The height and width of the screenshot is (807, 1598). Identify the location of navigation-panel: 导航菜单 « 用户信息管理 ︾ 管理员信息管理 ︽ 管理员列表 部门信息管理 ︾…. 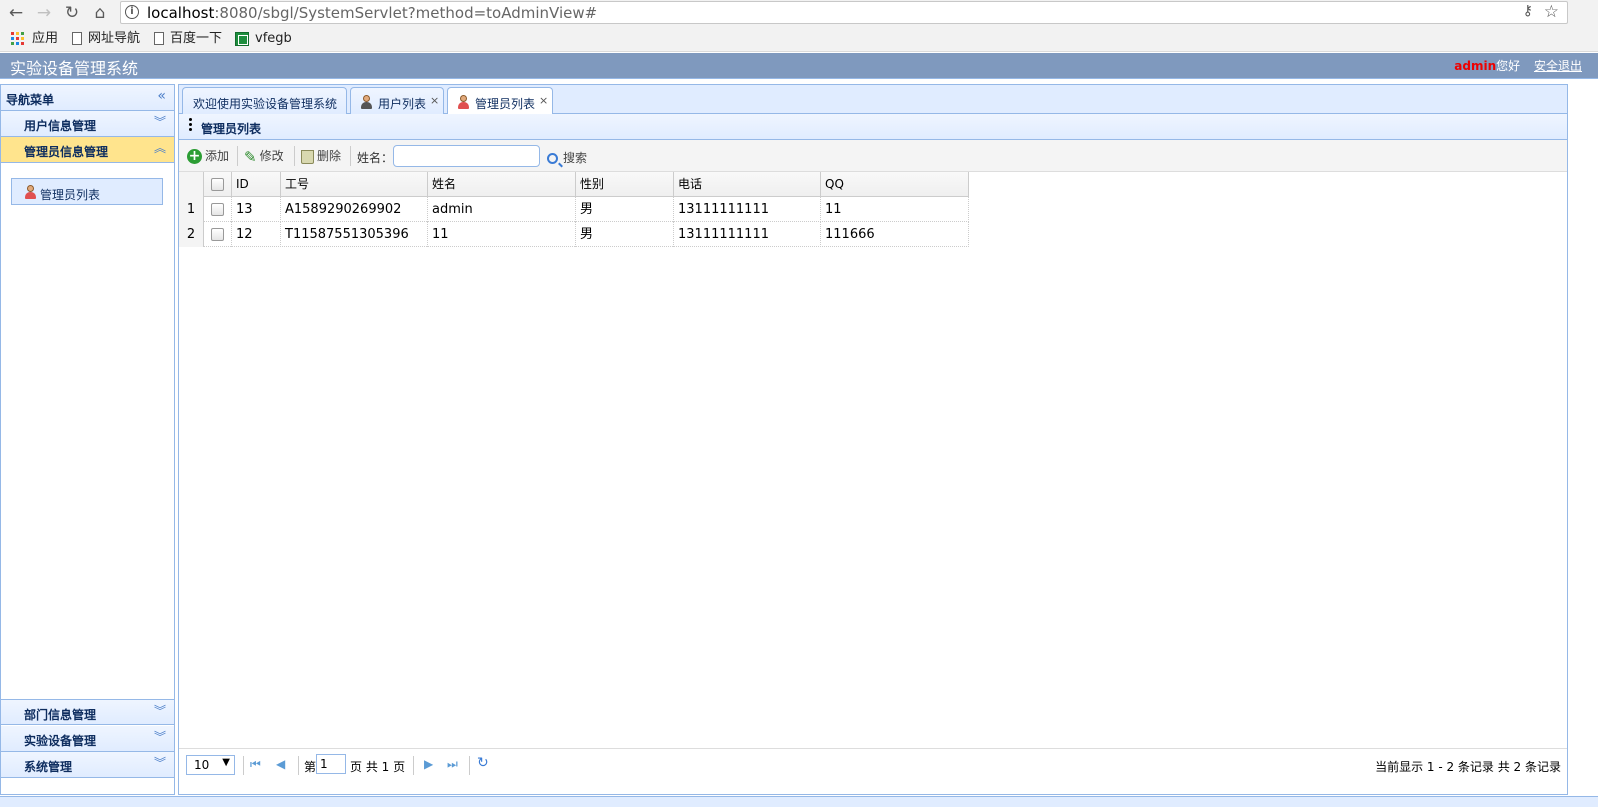
(87, 439).